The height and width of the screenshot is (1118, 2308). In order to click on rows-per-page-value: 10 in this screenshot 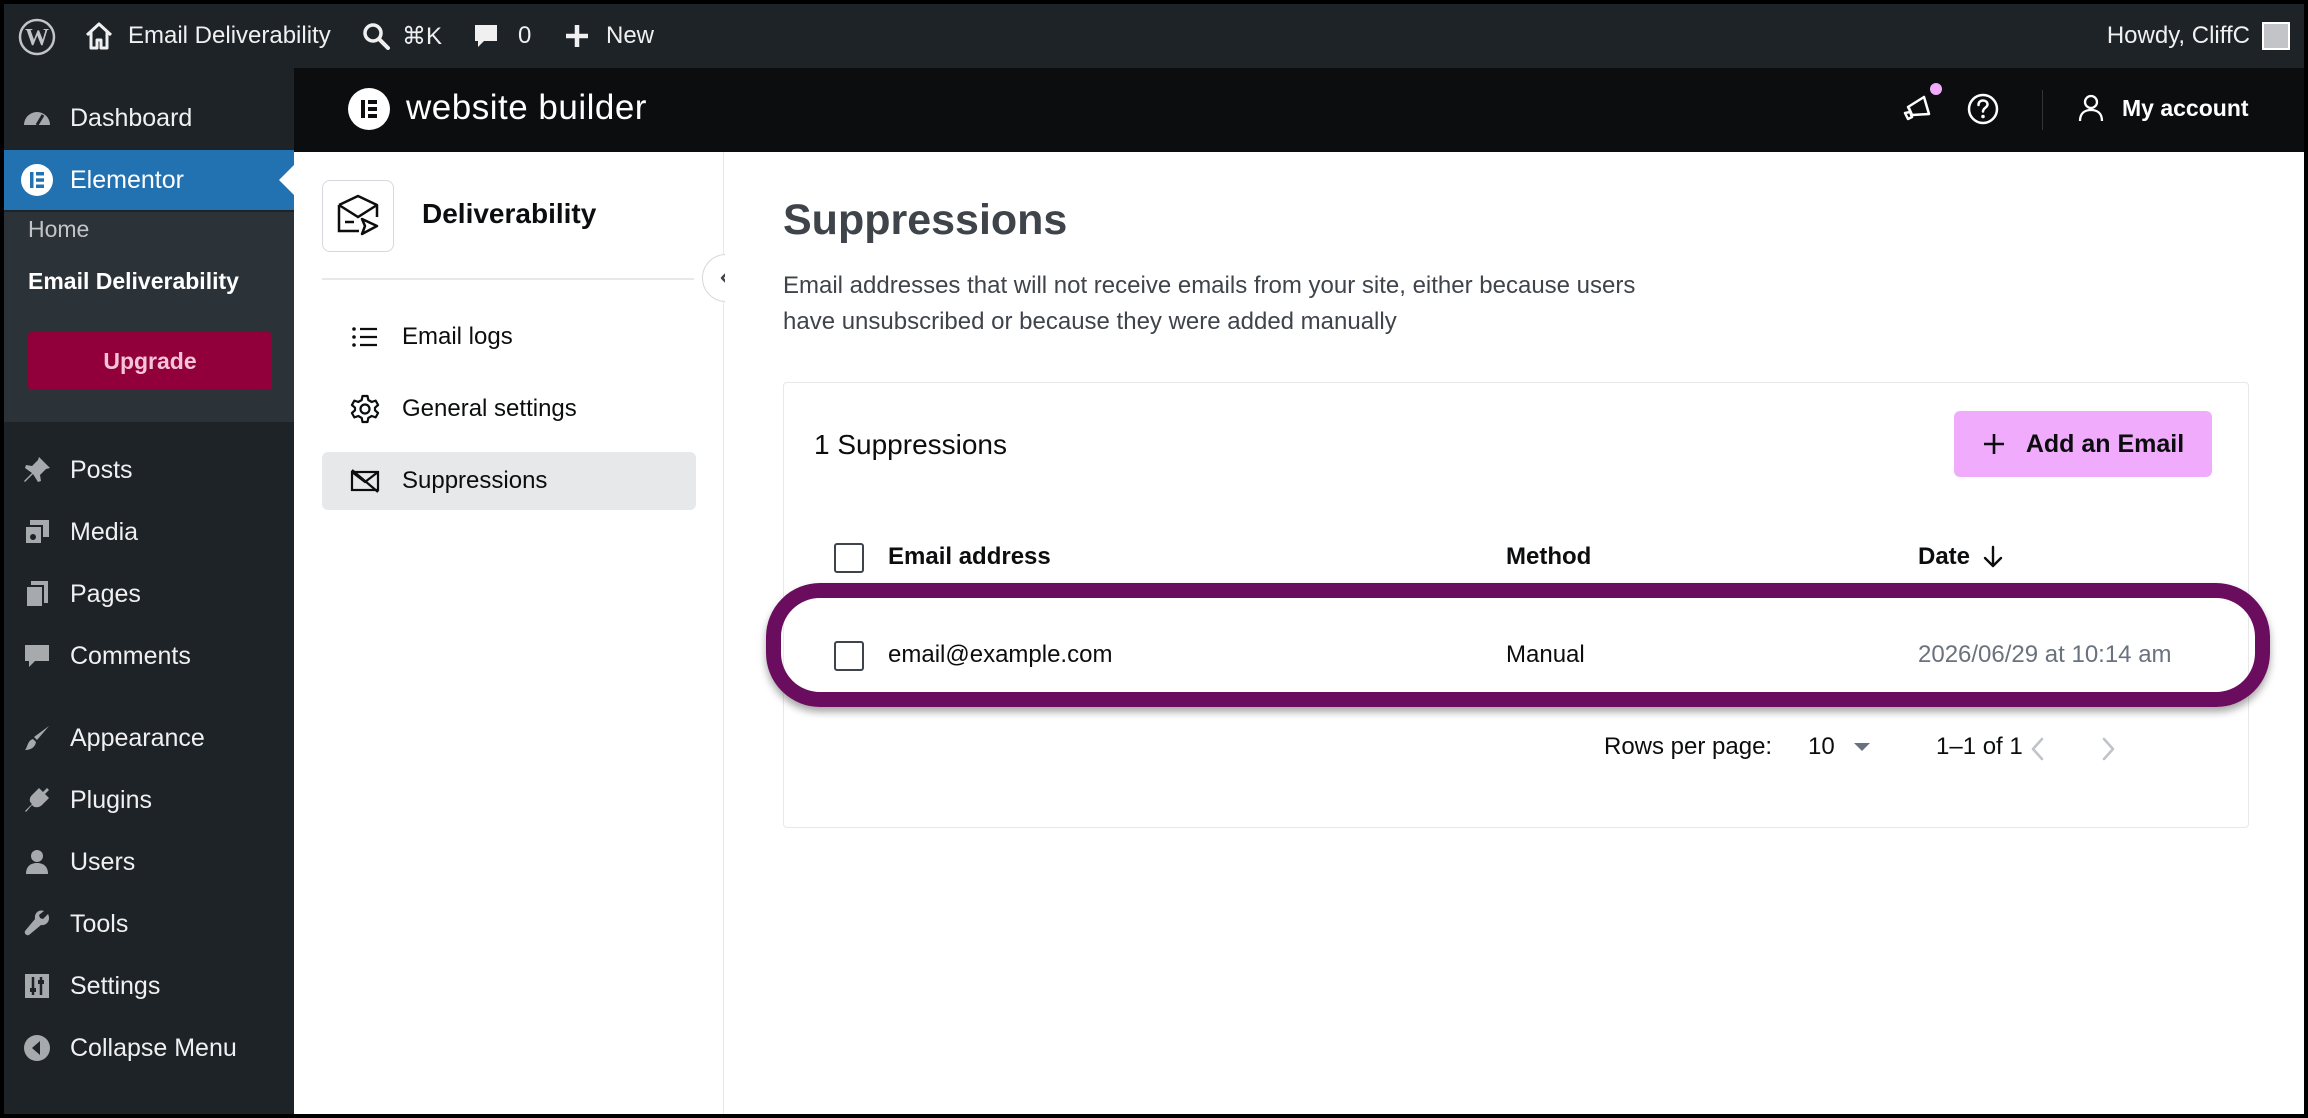, I will do `click(1821, 746)`.